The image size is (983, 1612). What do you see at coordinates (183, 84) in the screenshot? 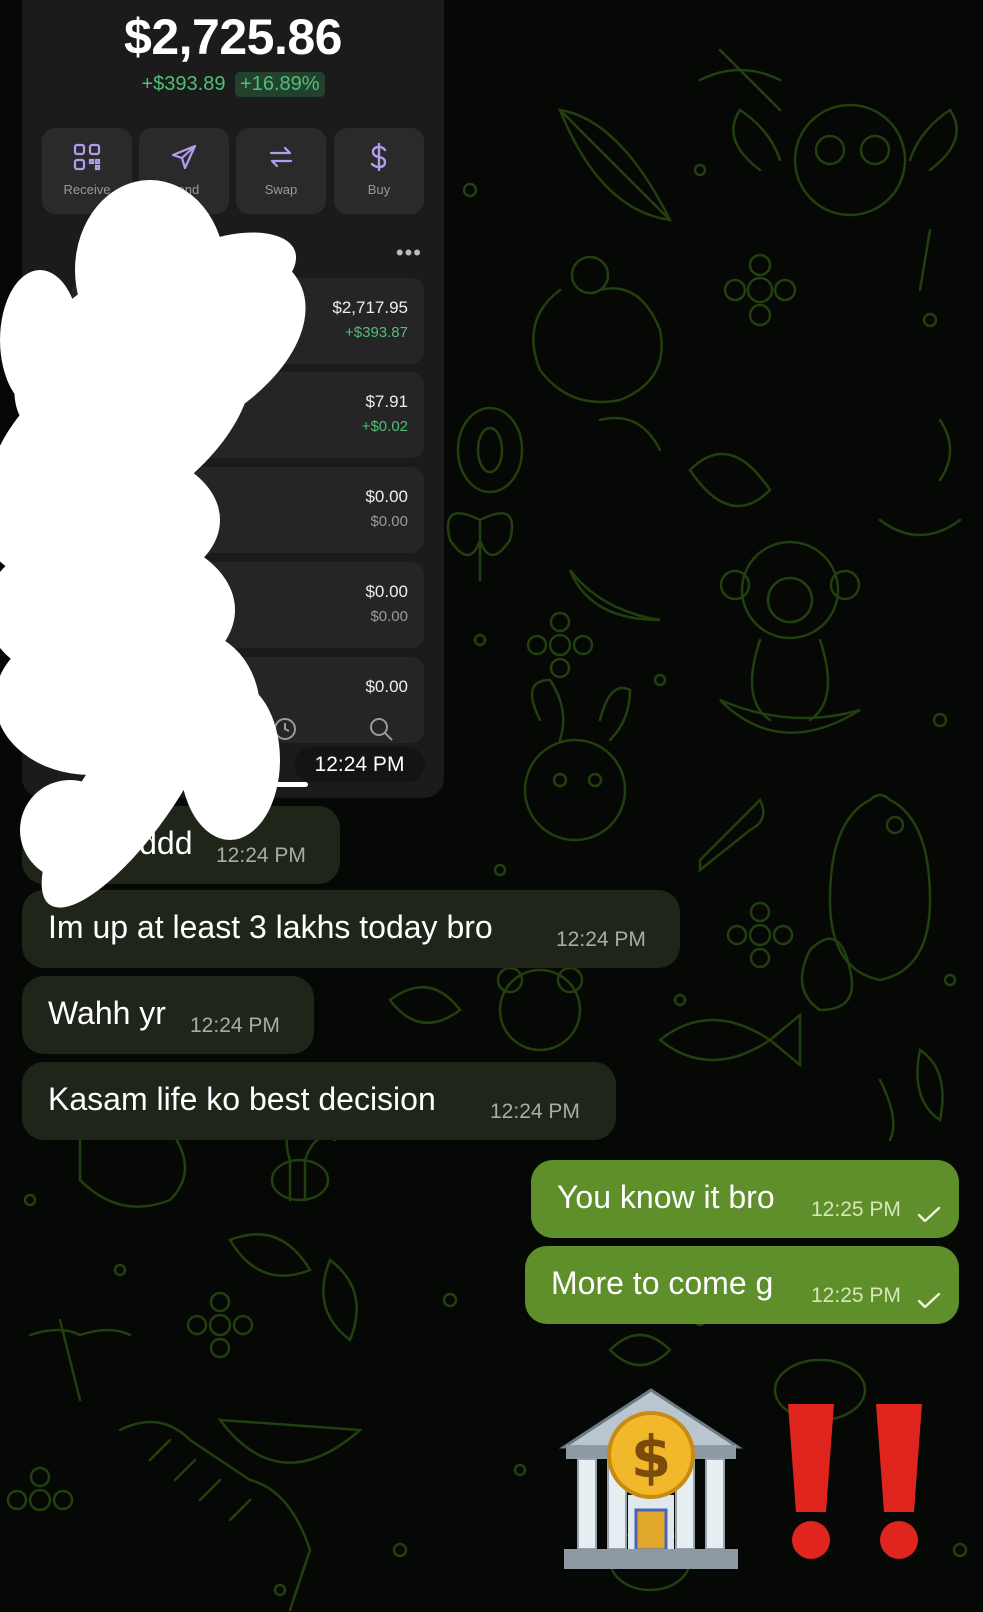
I see `change-amount: +$393.89` at bounding box center [183, 84].